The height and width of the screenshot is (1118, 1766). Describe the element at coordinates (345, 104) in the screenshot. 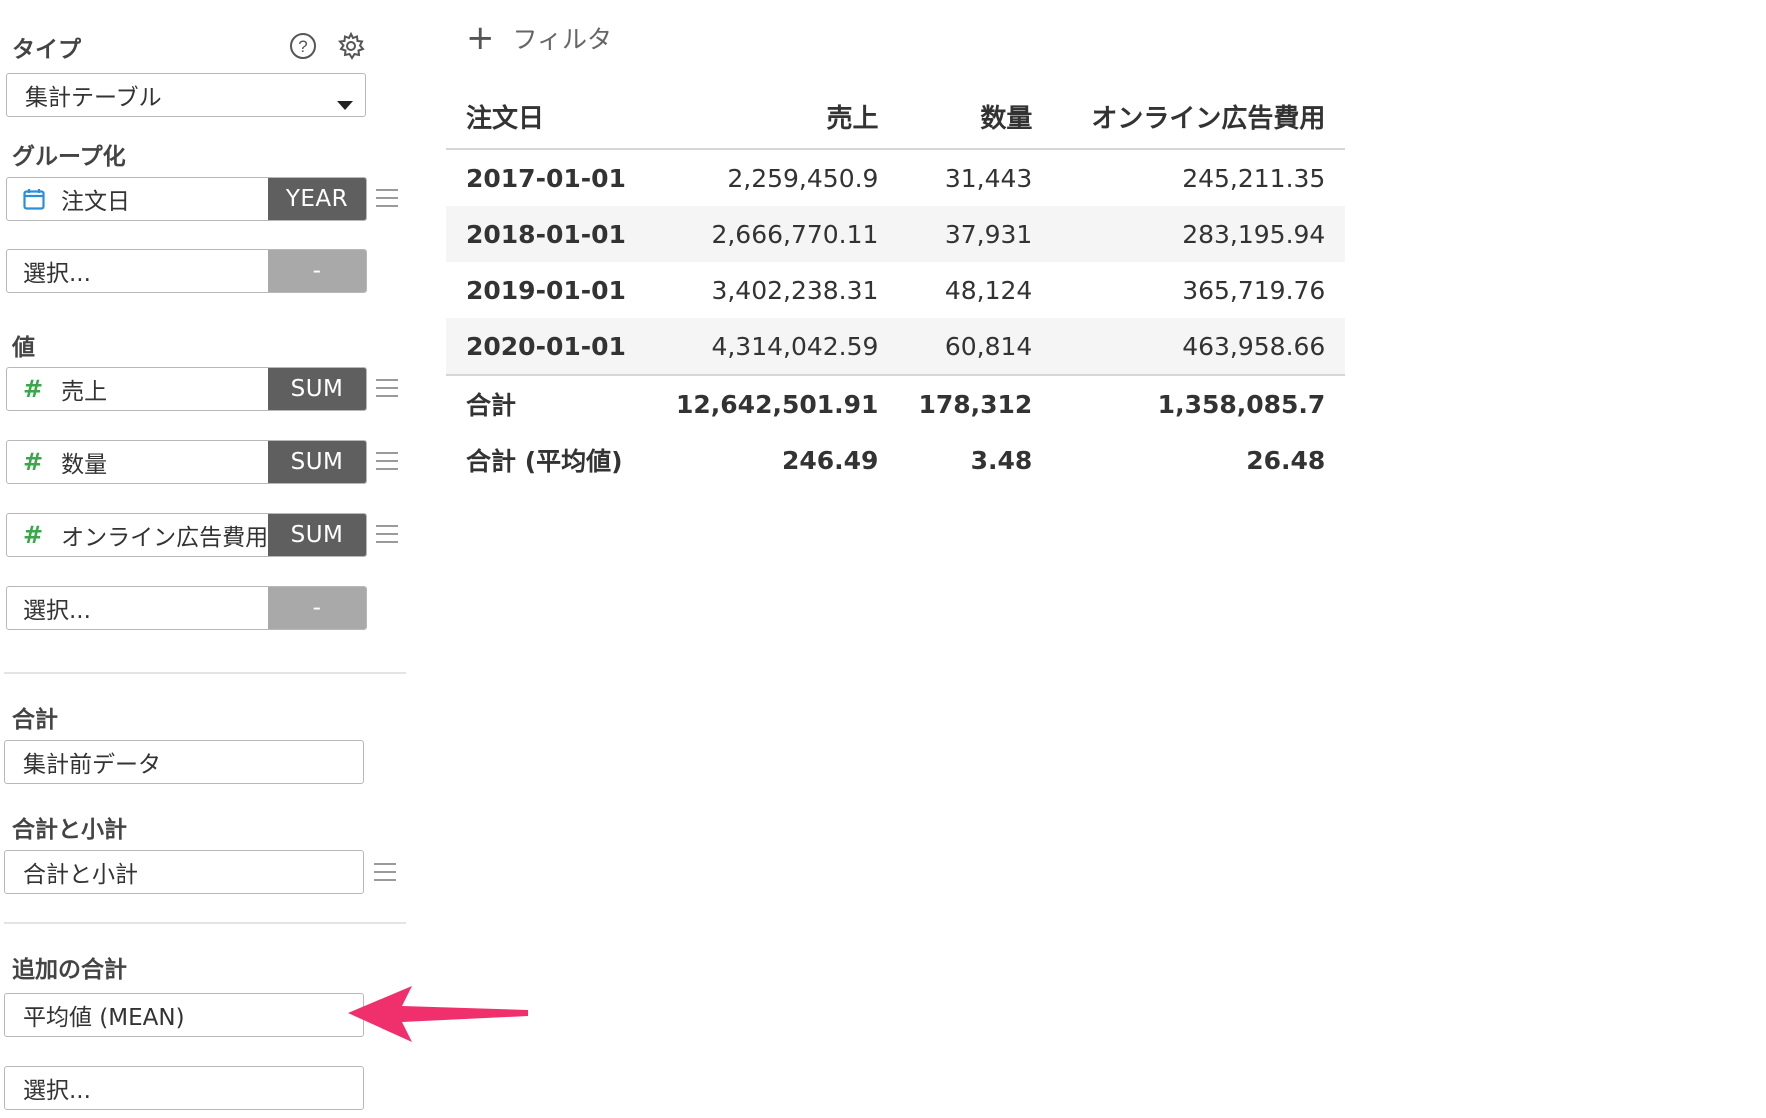

I see `caret-down-icon` at that location.